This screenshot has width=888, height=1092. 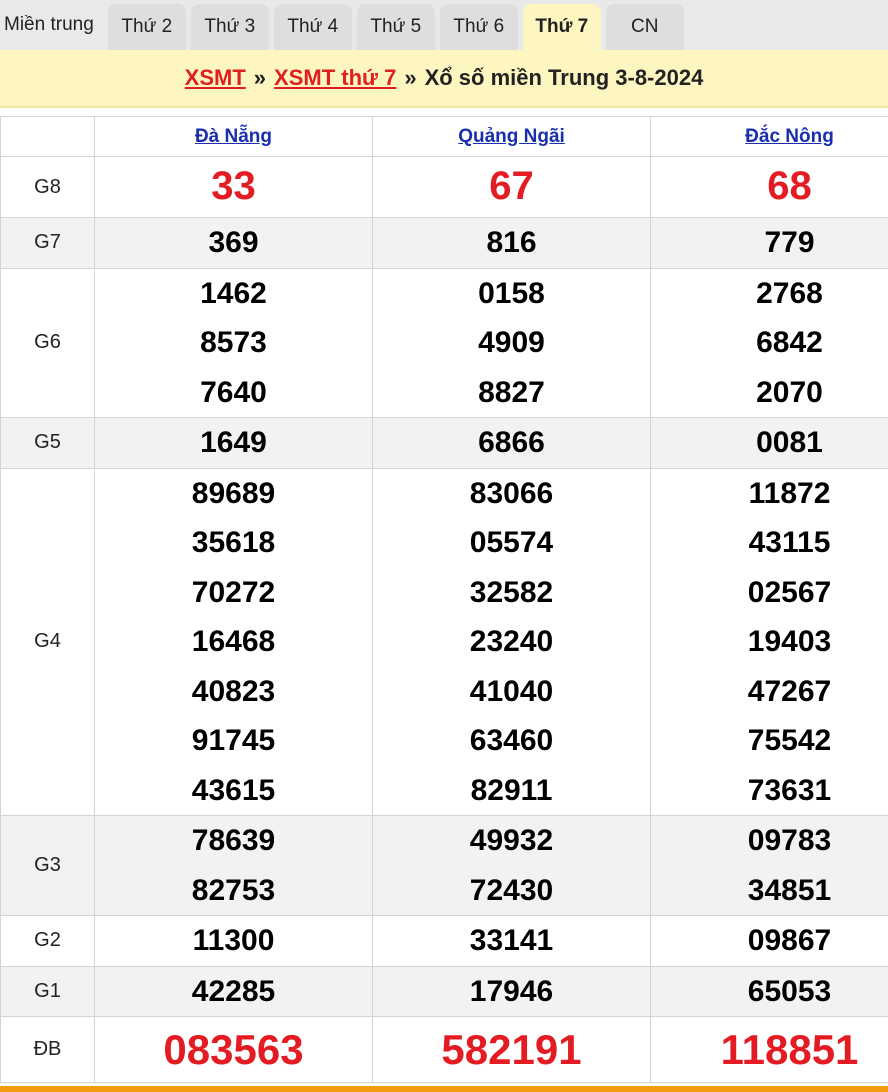 What do you see at coordinates (233, 940) in the screenshot?
I see `prize-number: 11300` at bounding box center [233, 940].